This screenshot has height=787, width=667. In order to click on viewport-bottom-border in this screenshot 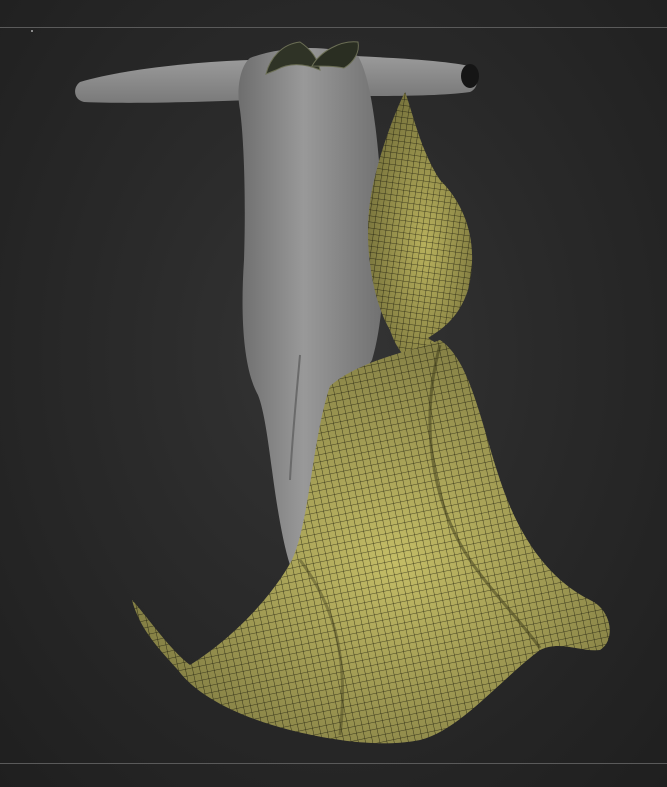, I will do `click(333, 763)`.